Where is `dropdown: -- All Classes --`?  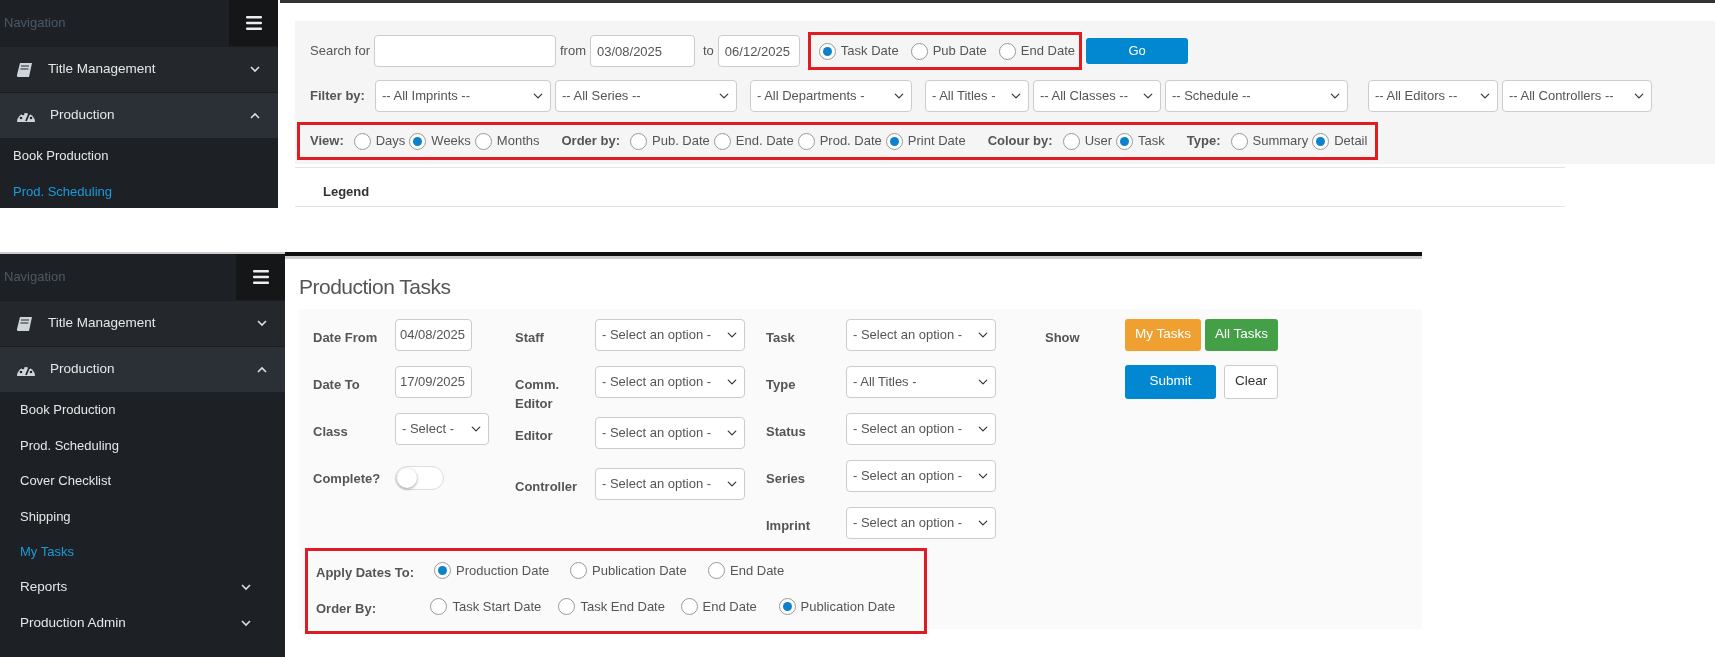 dropdown: -- All Classes -- is located at coordinates (1096, 96).